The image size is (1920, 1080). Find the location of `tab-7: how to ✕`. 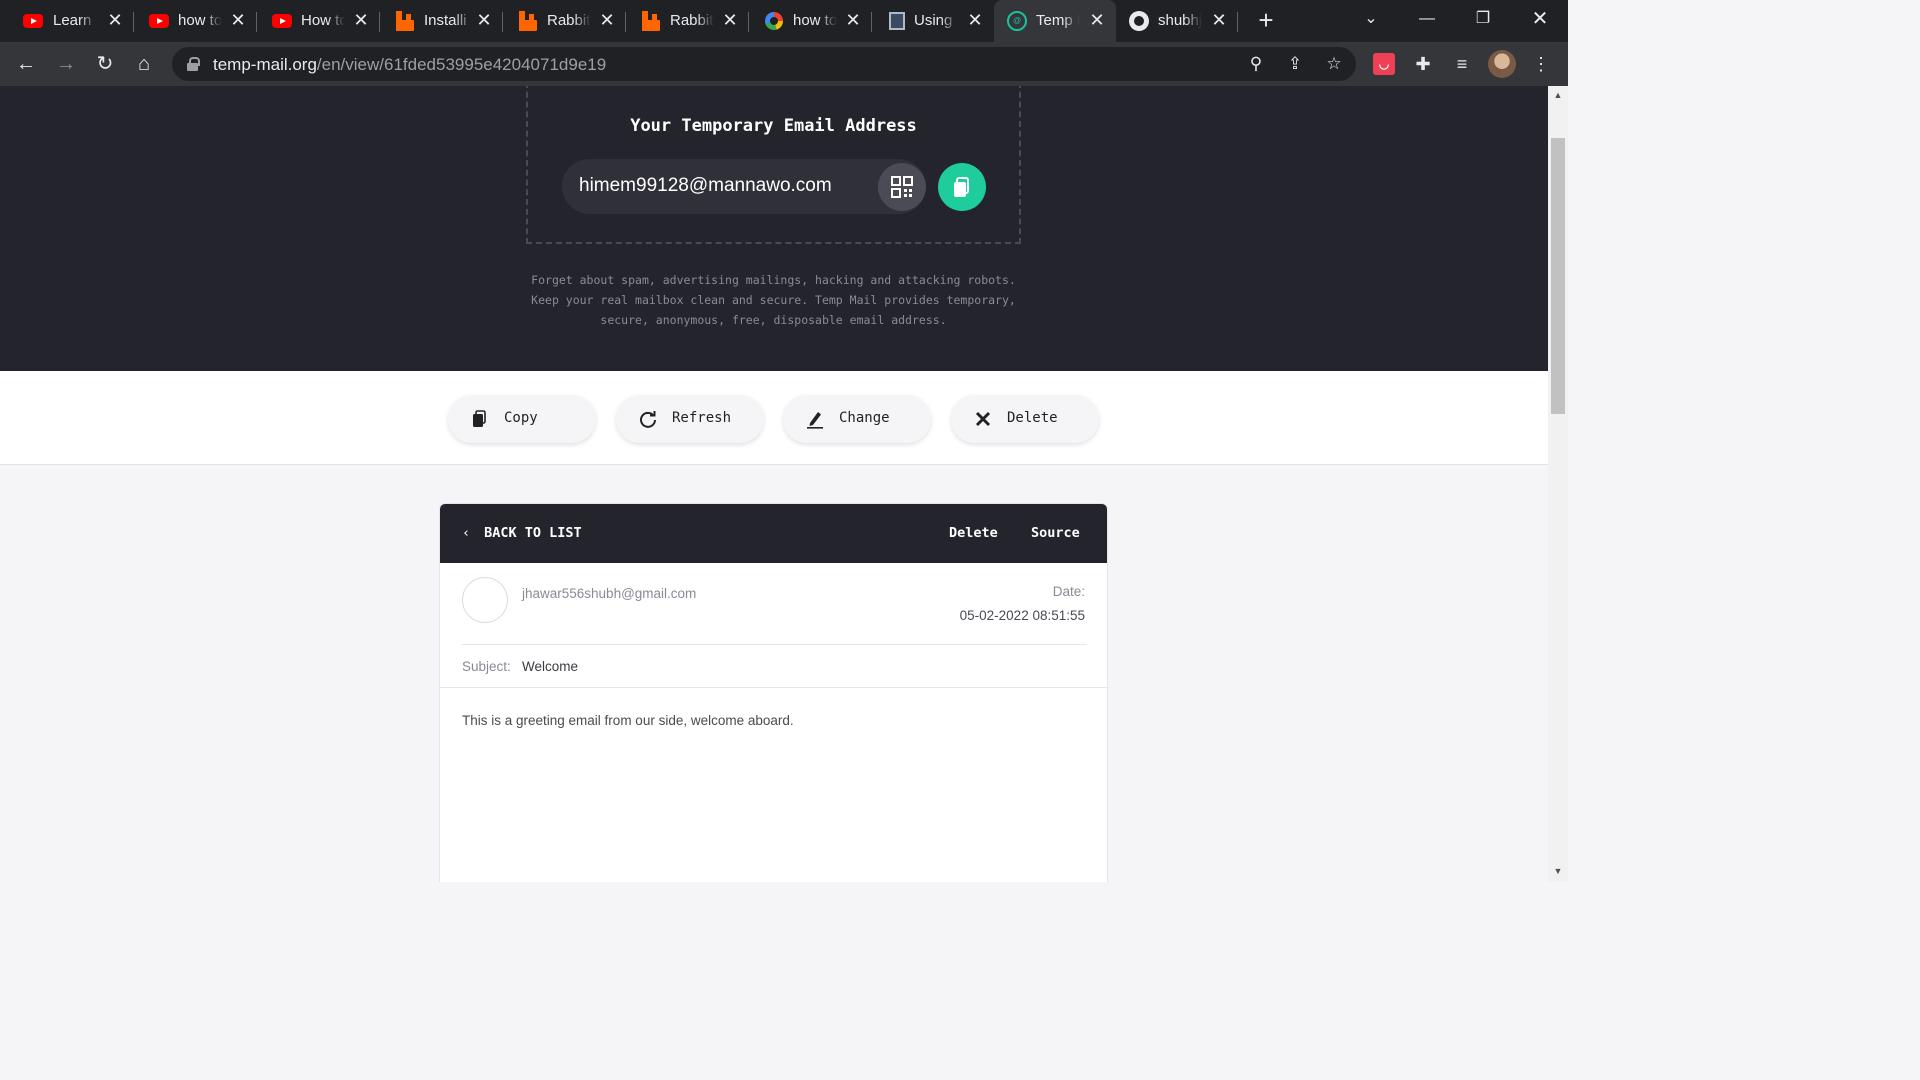

tab-7: how to ✕ is located at coordinates (810, 21).